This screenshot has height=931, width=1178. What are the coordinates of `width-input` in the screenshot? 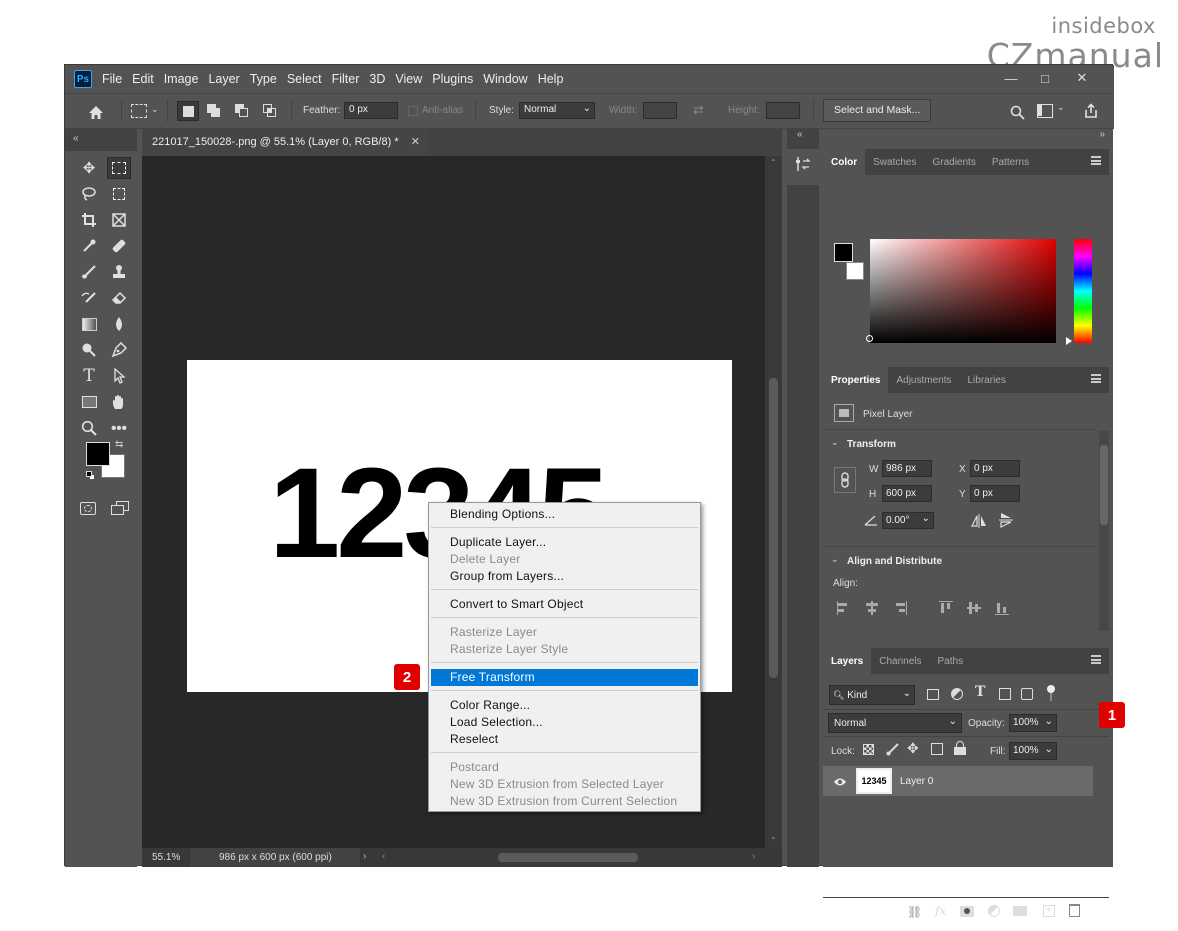 It's located at (660, 110).